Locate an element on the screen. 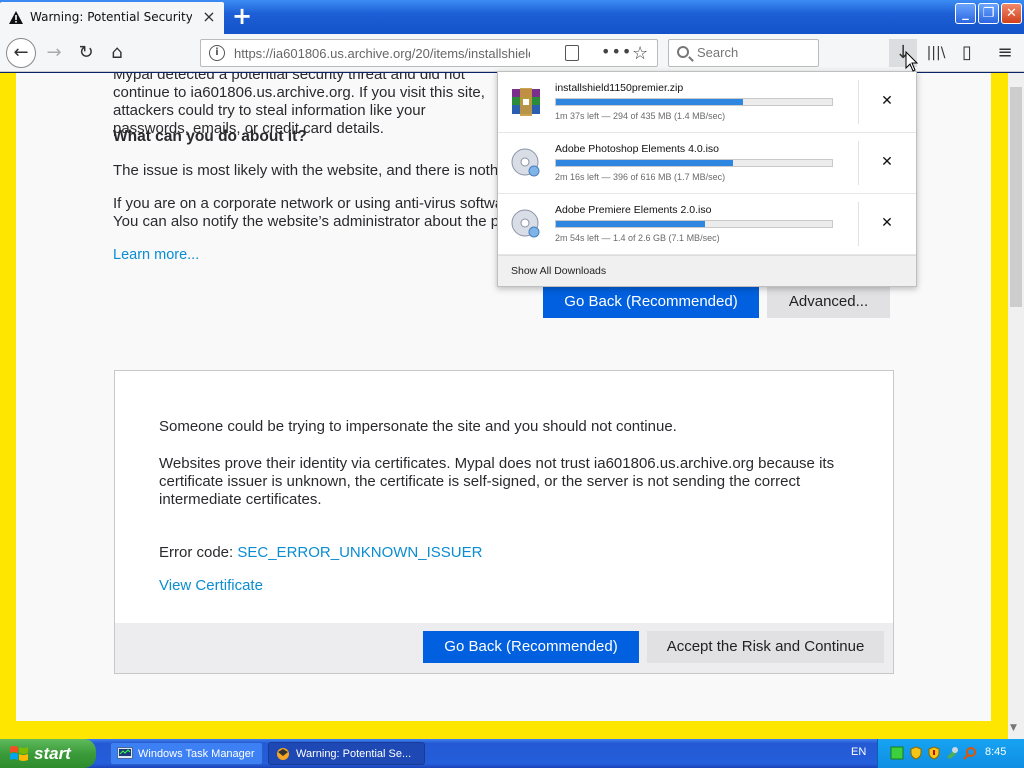  sidebar-icon: ▯ is located at coordinates (967, 53).